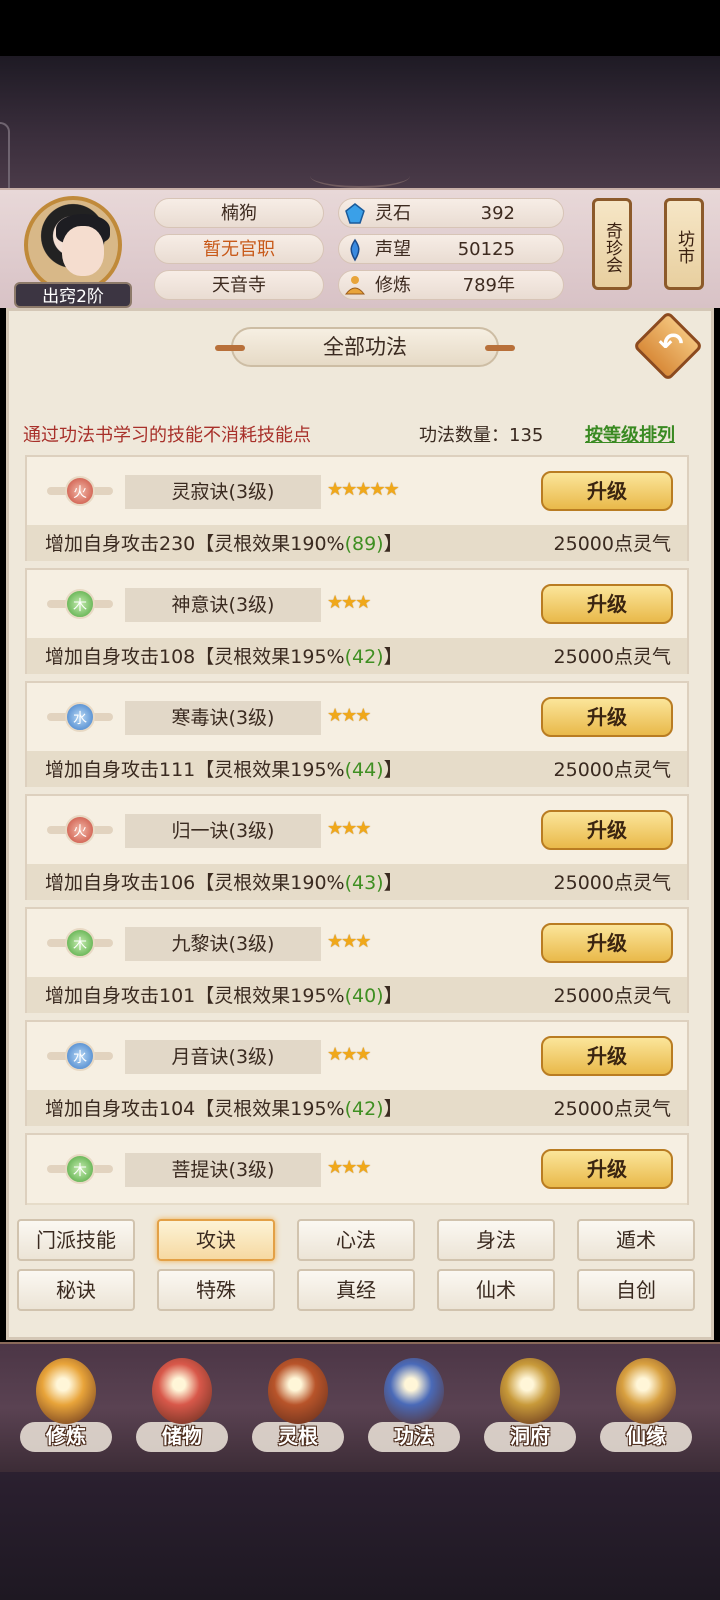 The width and height of the screenshot is (720, 1600). Describe the element at coordinates (216, 1290) in the screenshot. I see `category-tab: 特殊` at that location.